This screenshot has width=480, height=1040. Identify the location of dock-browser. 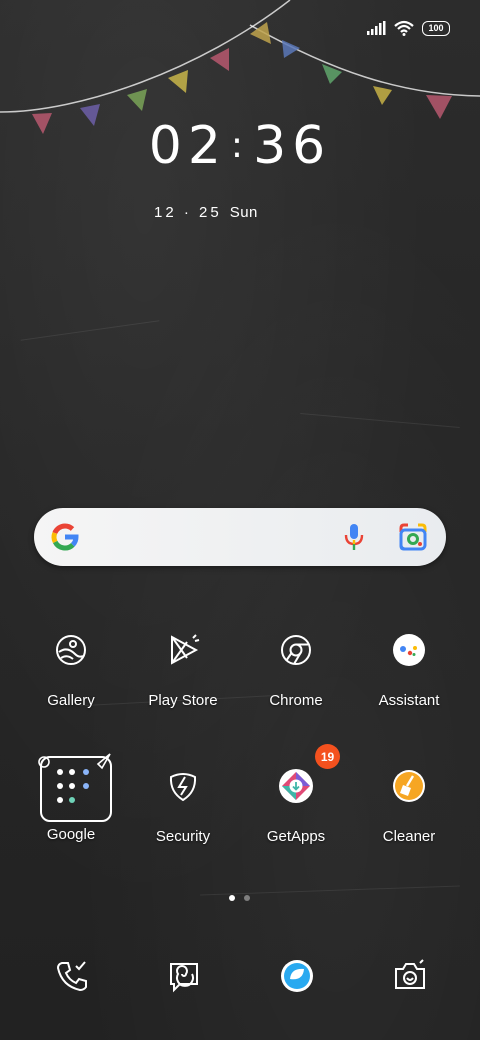
(297, 976).